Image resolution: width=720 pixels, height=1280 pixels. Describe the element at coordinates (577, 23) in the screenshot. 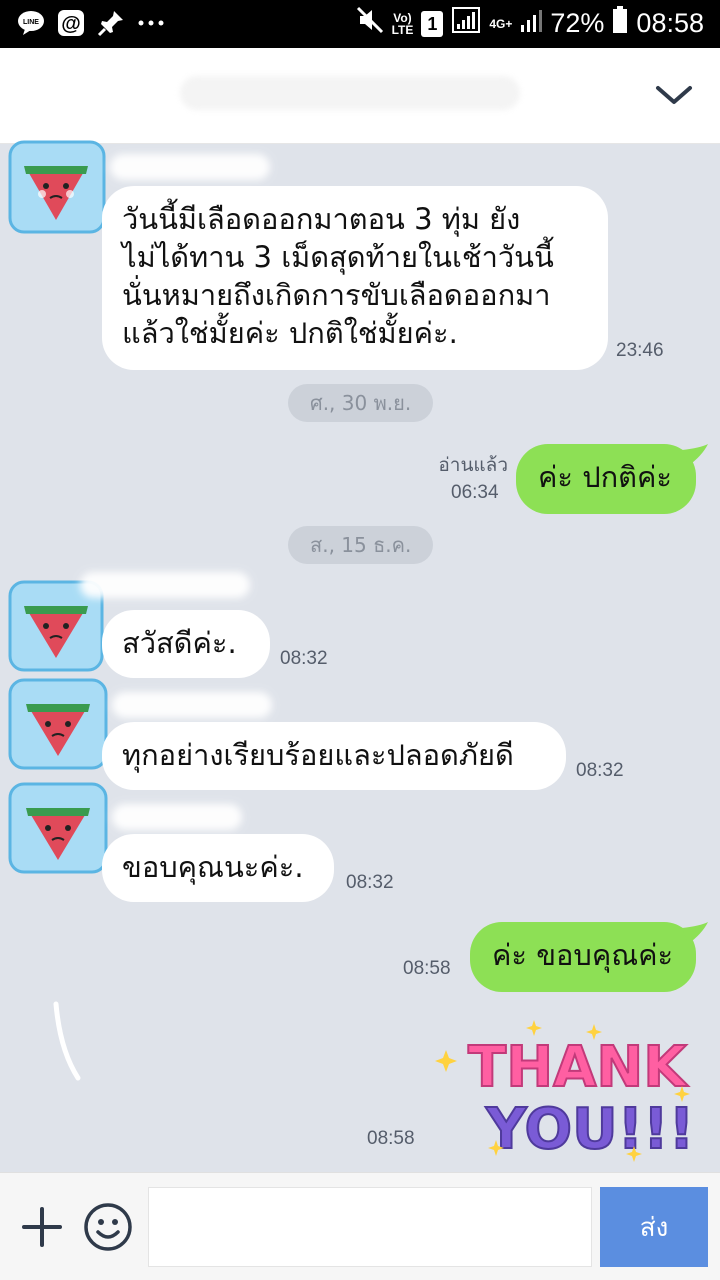

I see `battery-percent: 72%` at that location.